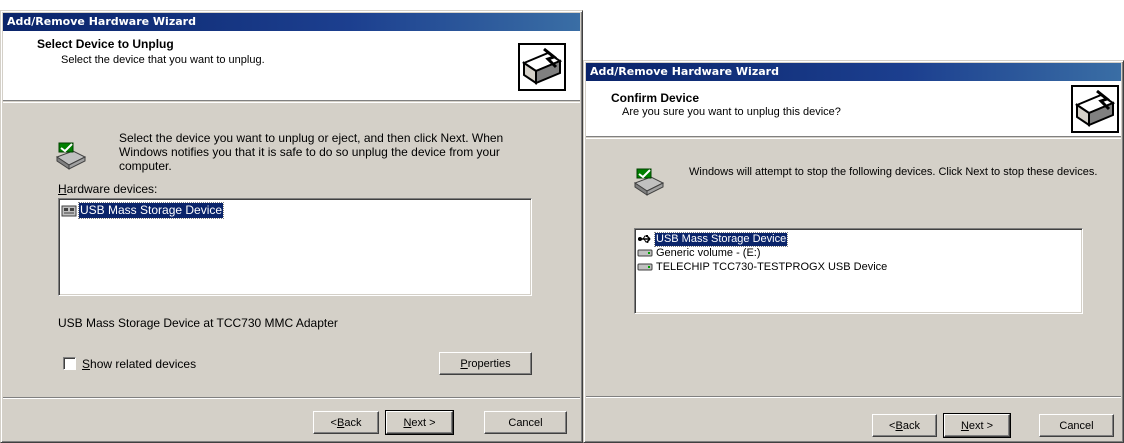 This screenshot has height=443, width=1124. I want to click on hardware-devices-list: USB Mass Storage Device, so click(295, 247).